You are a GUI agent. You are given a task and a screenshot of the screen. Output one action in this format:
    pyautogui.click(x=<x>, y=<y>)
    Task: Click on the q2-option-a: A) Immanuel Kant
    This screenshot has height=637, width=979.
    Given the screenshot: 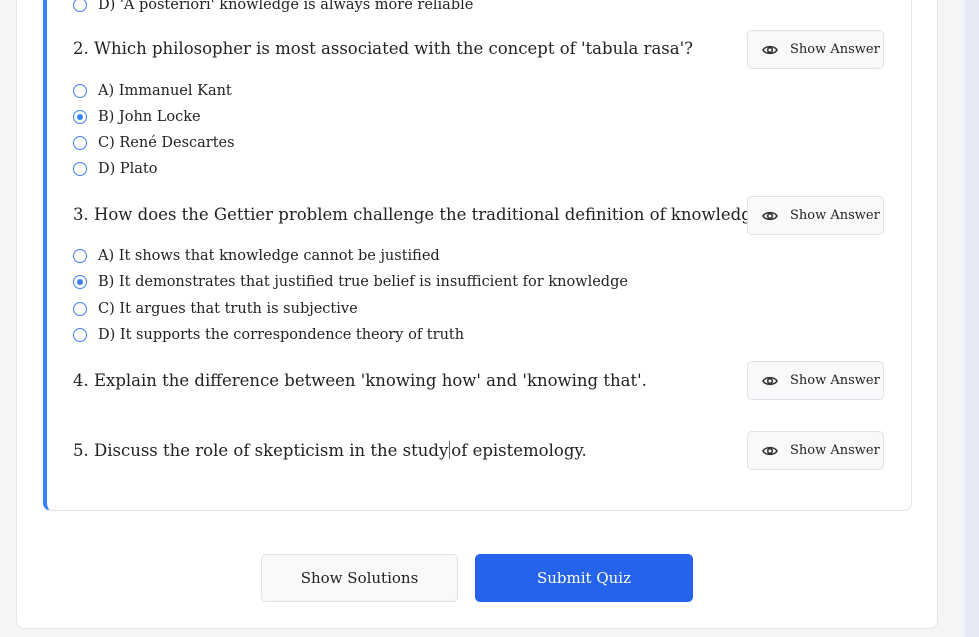 What is the action you would take?
    pyautogui.click(x=152, y=91)
    